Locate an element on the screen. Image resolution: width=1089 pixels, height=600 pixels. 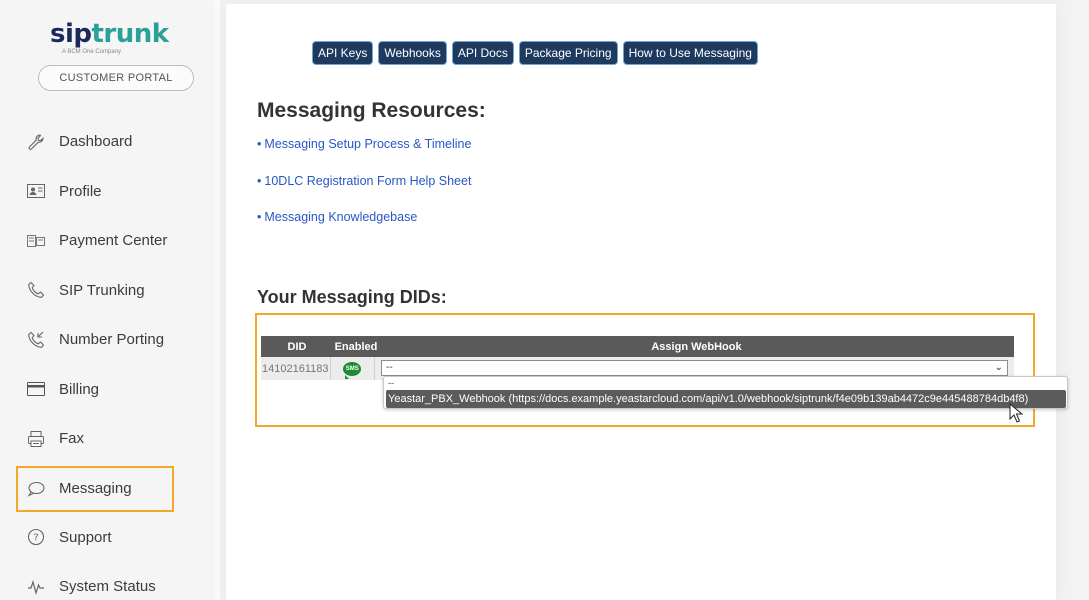
enabled-cell: SMS is located at coordinates (353, 368).